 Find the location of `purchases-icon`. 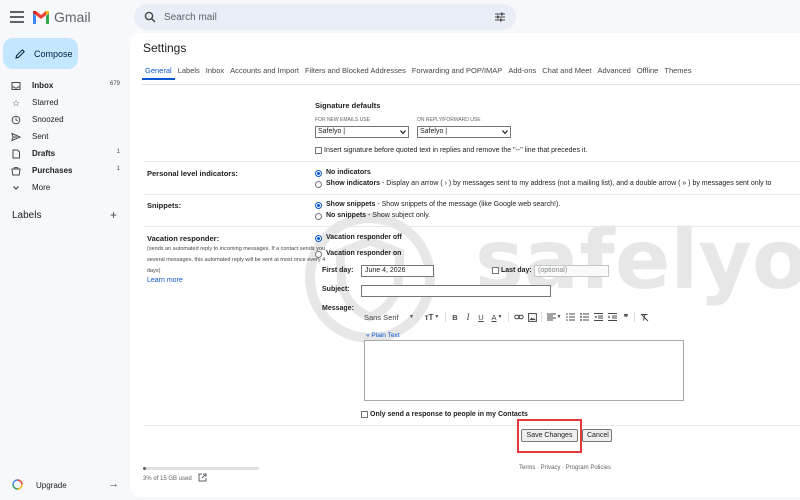

purchases-icon is located at coordinates (16, 171).